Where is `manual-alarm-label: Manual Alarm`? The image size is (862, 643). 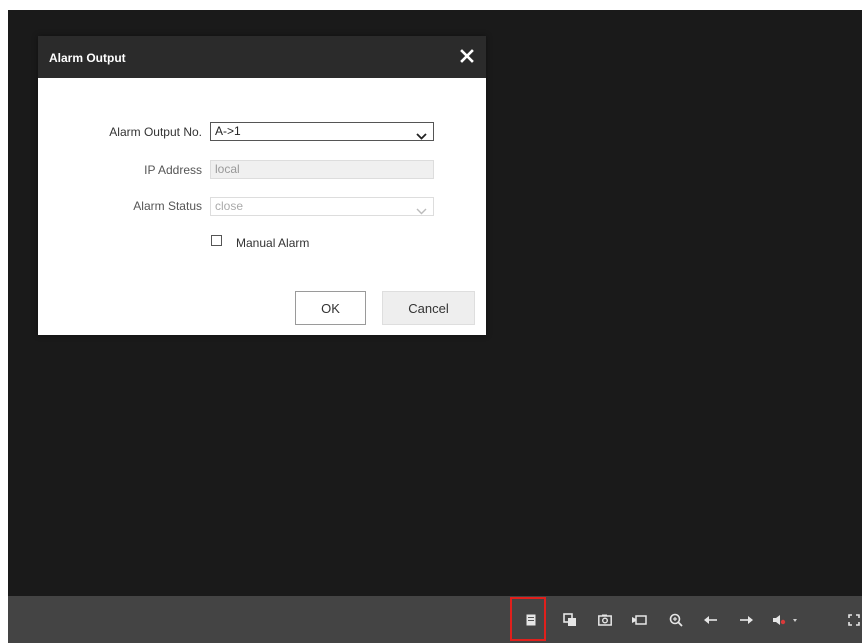 manual-alarm-label: Manual Alarm is located at coordinates (272, 243).